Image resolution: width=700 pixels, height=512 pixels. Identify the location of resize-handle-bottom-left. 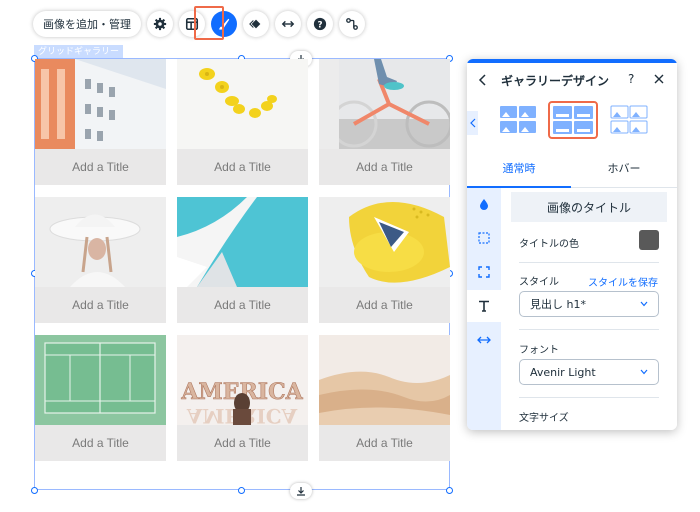
(34, 490).